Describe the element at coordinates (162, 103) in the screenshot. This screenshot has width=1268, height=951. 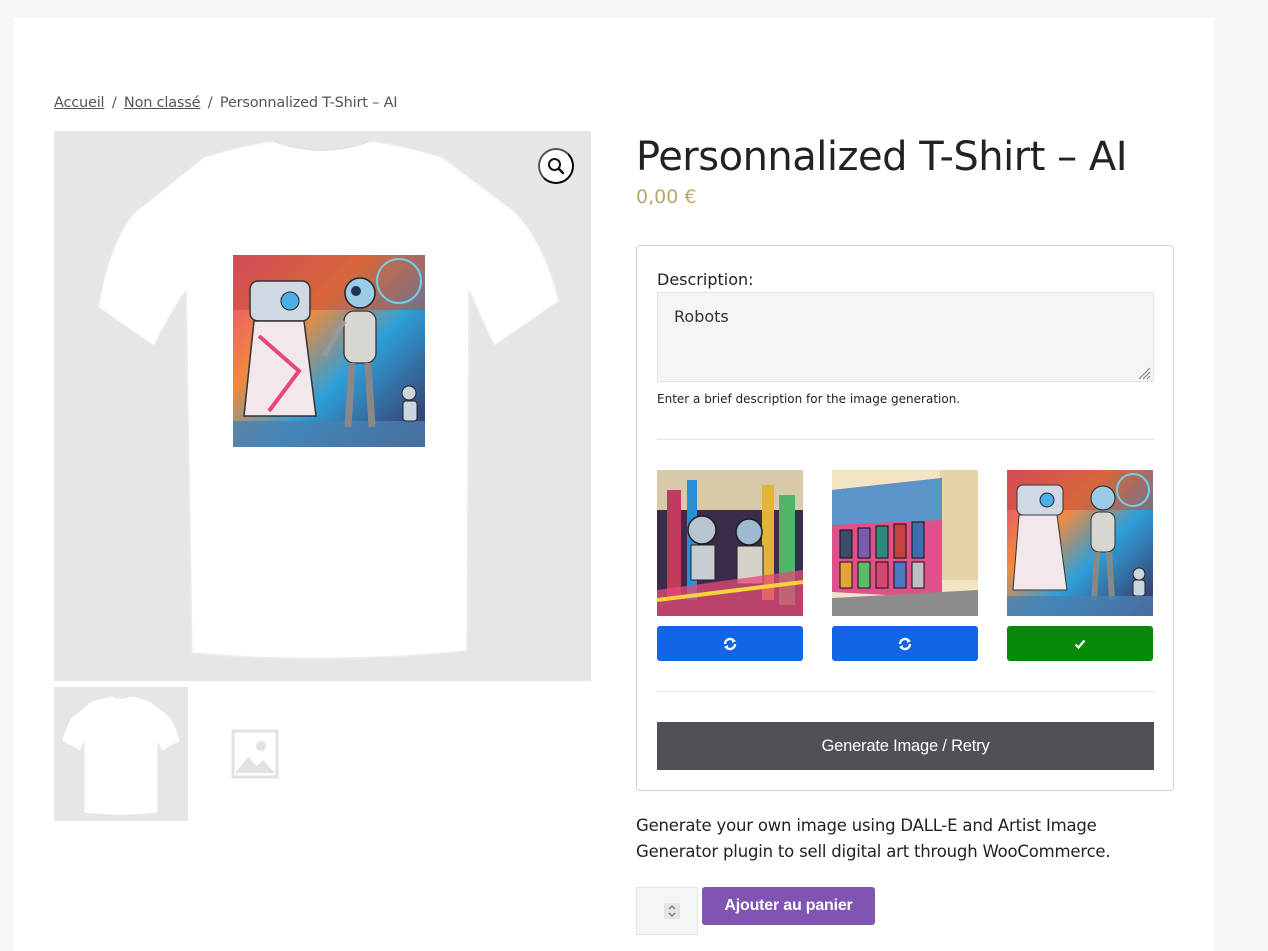
I see `breadcrumb-category-link: Non classé` at that location.